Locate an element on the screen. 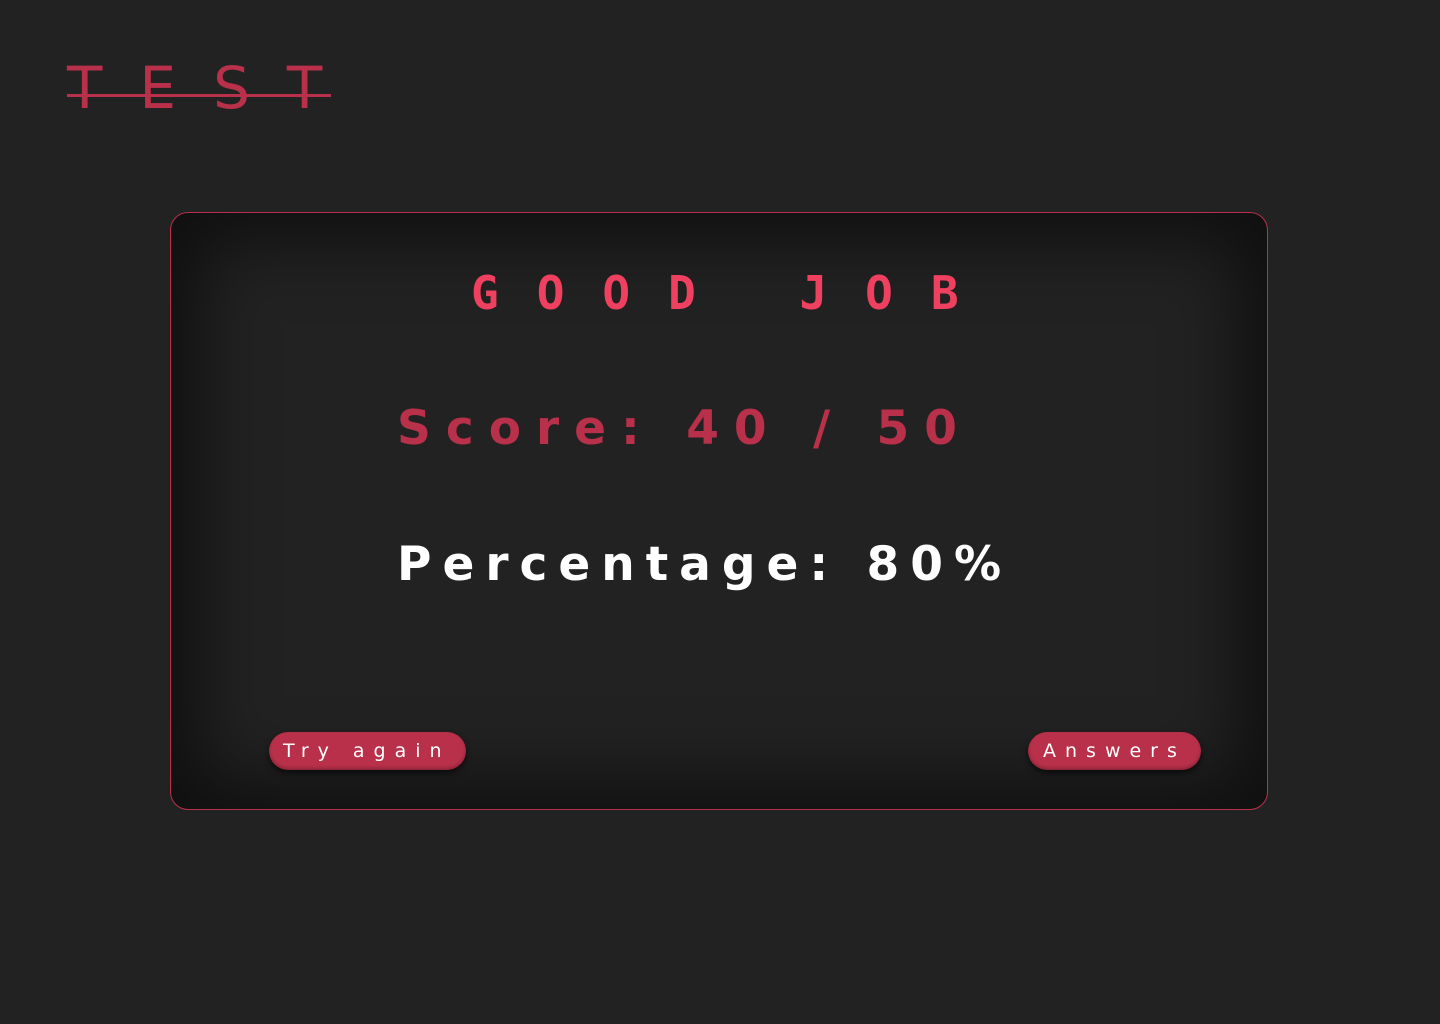 The image size is (1440, 1024). try-again-button: Try again is located at coordinates (367, 751).